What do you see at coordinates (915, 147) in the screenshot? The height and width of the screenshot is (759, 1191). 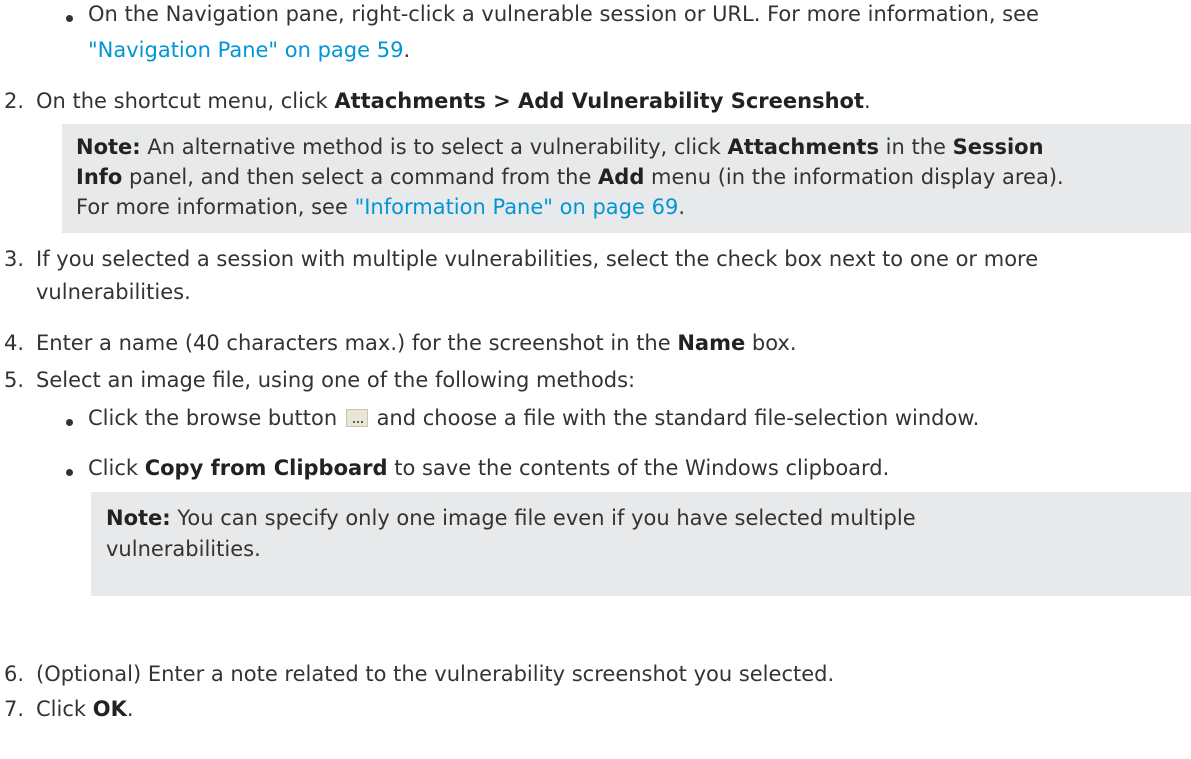 I see `note-text: in the` at bounding box center [915, 147].